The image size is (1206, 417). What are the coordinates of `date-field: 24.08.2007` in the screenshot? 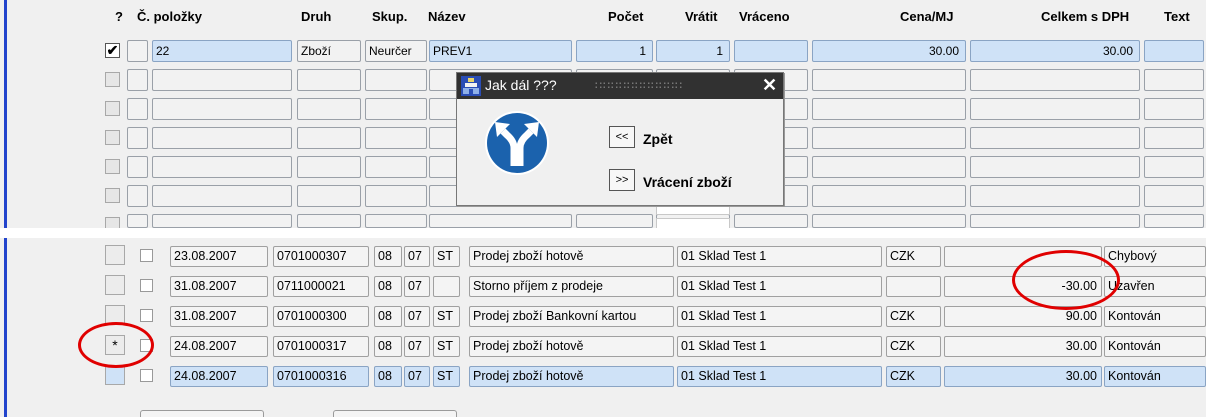 It's located at (219, 346).